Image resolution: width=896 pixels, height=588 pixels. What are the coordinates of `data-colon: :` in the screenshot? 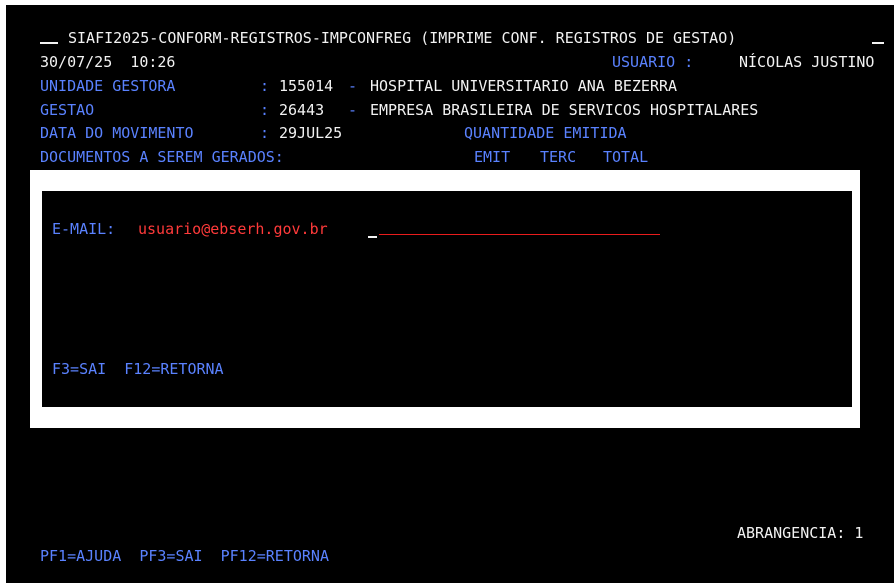 It's located at (265, 133).